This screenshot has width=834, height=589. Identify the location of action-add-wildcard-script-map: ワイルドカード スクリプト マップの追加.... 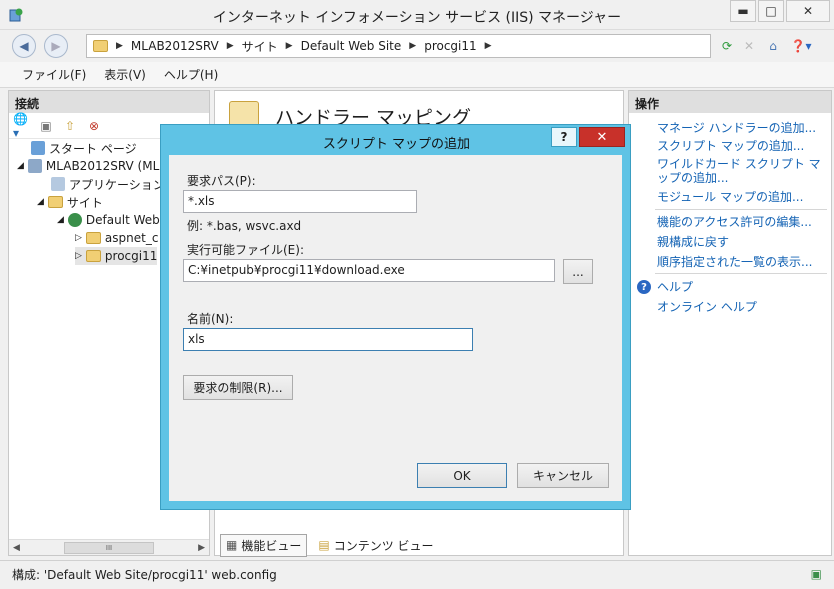
(743, 171).